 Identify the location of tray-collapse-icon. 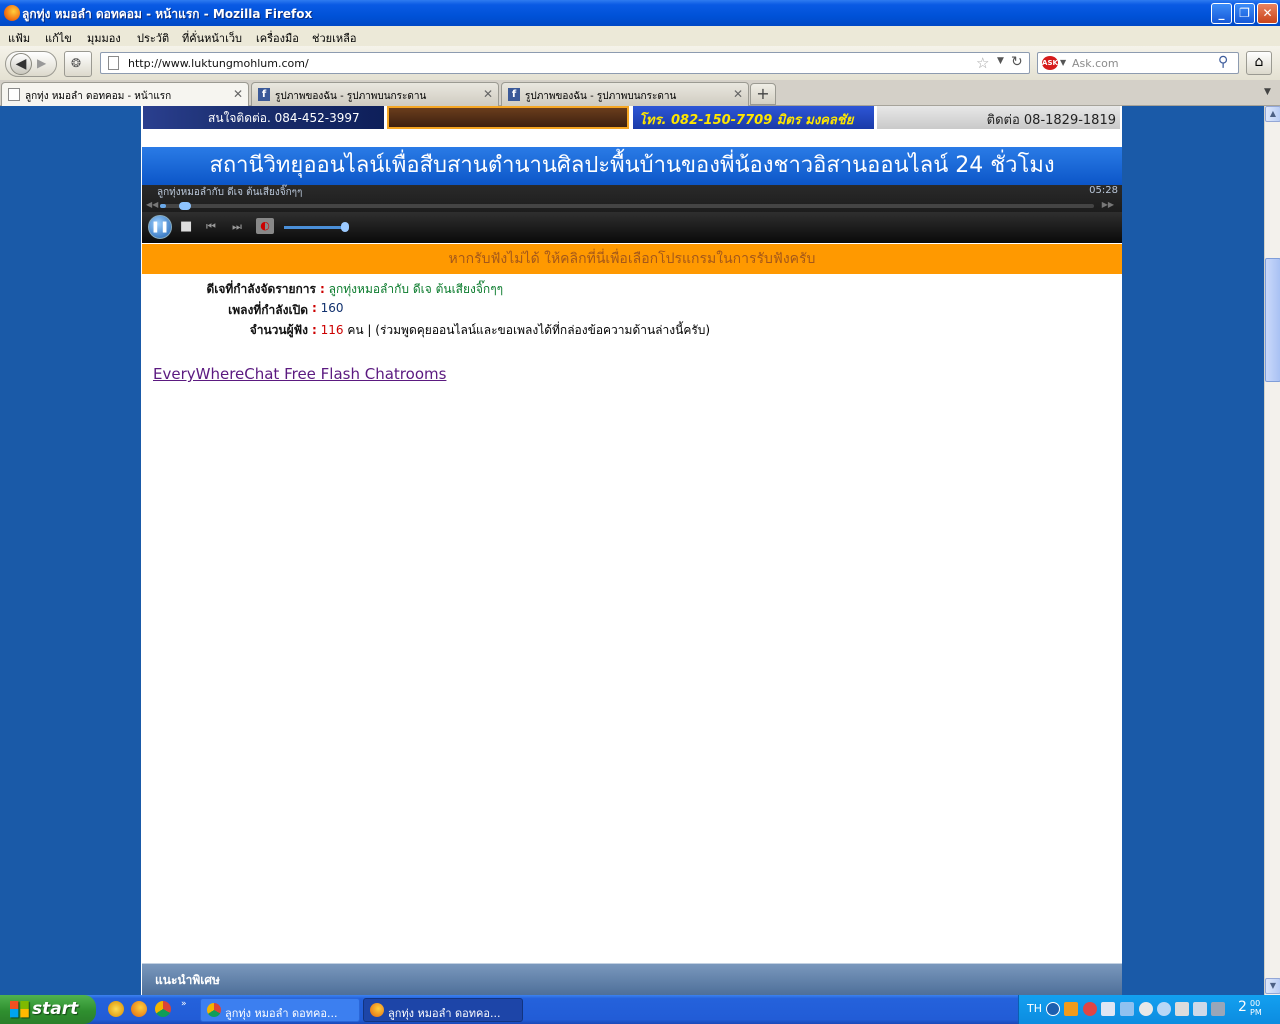
(1053, 1009).